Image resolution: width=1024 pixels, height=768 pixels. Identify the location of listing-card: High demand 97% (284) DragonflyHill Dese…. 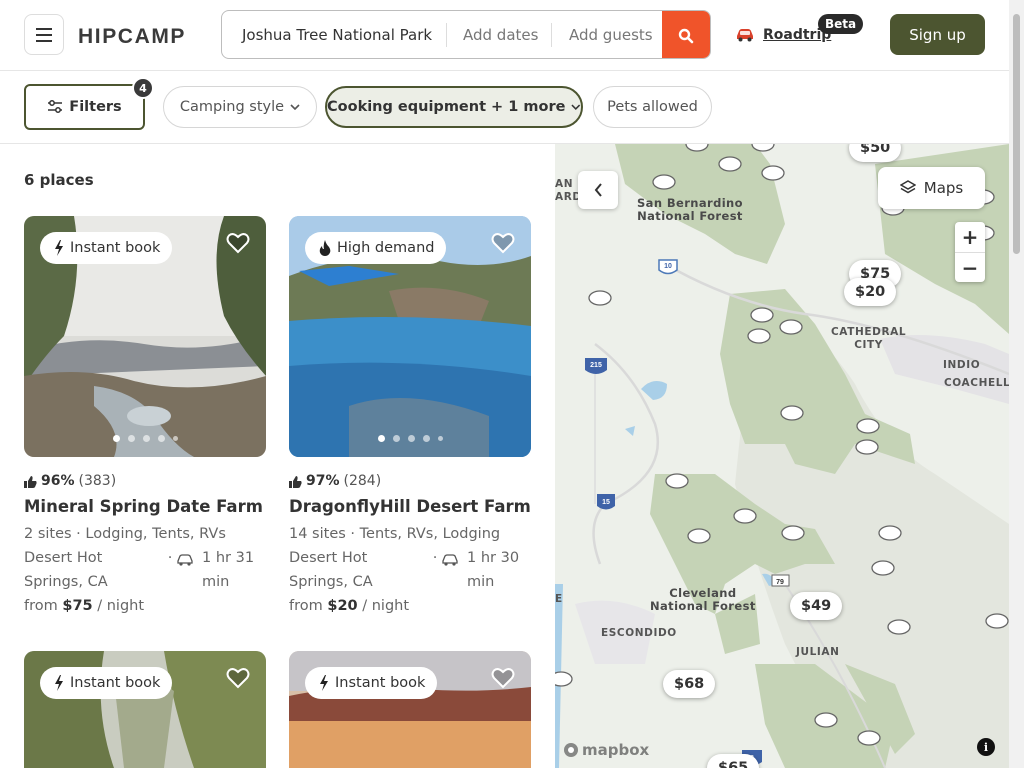
(410, 417).